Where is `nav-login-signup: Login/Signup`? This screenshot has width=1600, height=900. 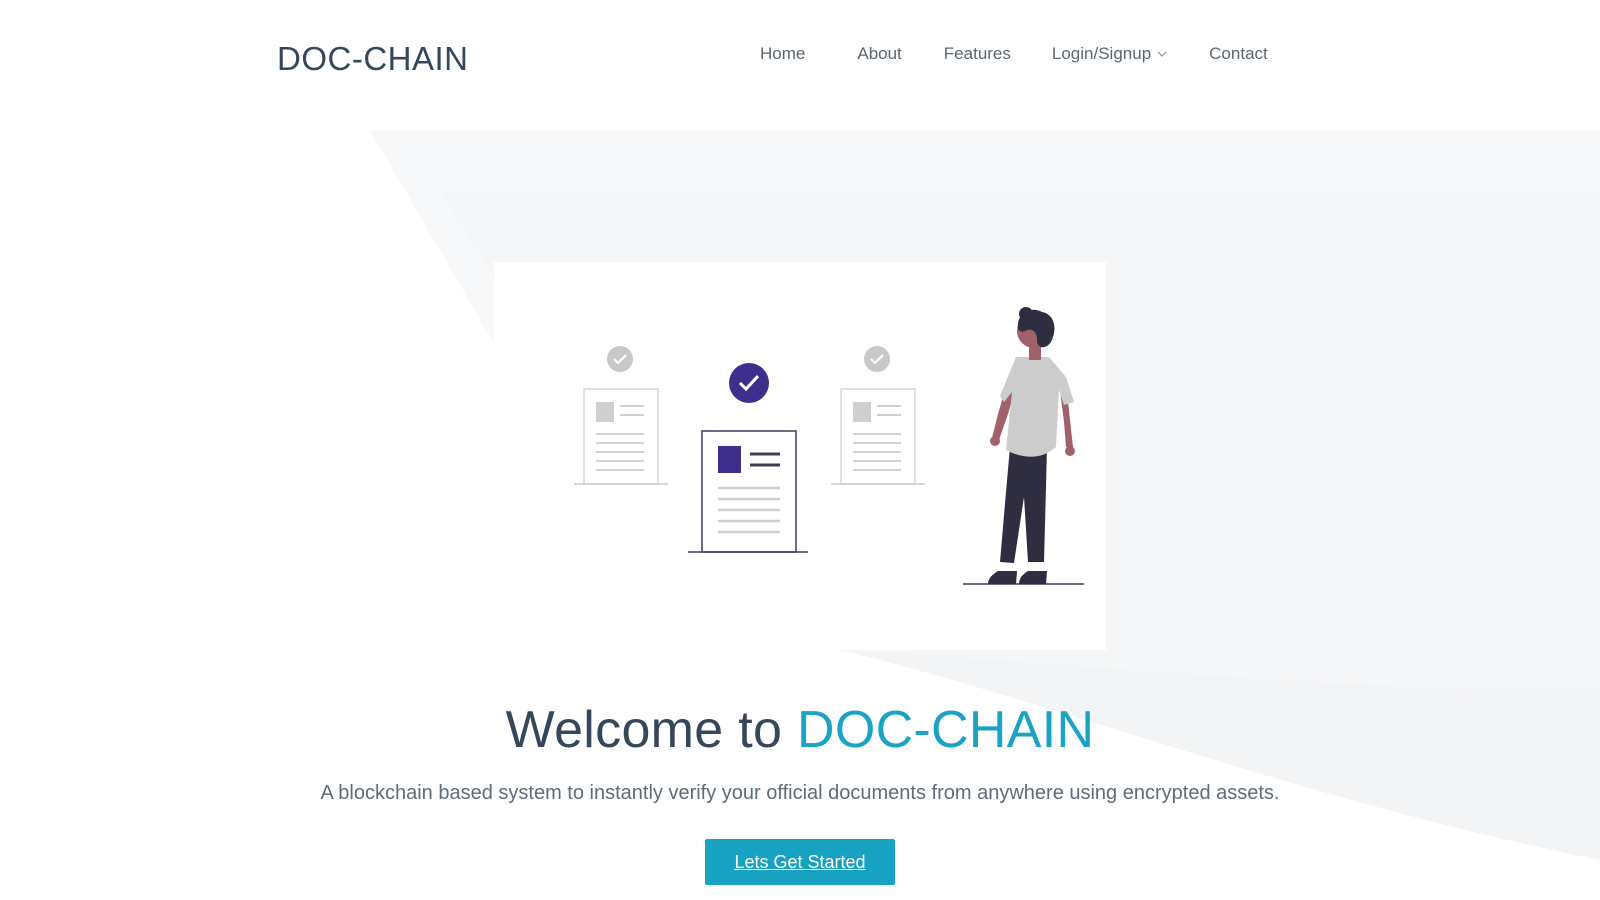 nav-login-signup: Login/Signup is located at coordinates (1109, 54).